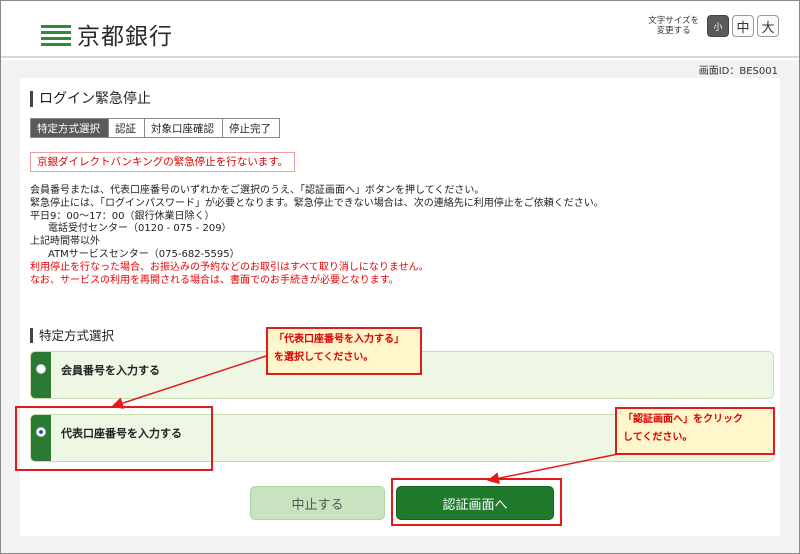 This screenshot has width=800, height=554. What do you see at coordinates (110, 370) in the screenshot?
I see `option-label: 会員番号を入力する` at bounding box center [110, 370].